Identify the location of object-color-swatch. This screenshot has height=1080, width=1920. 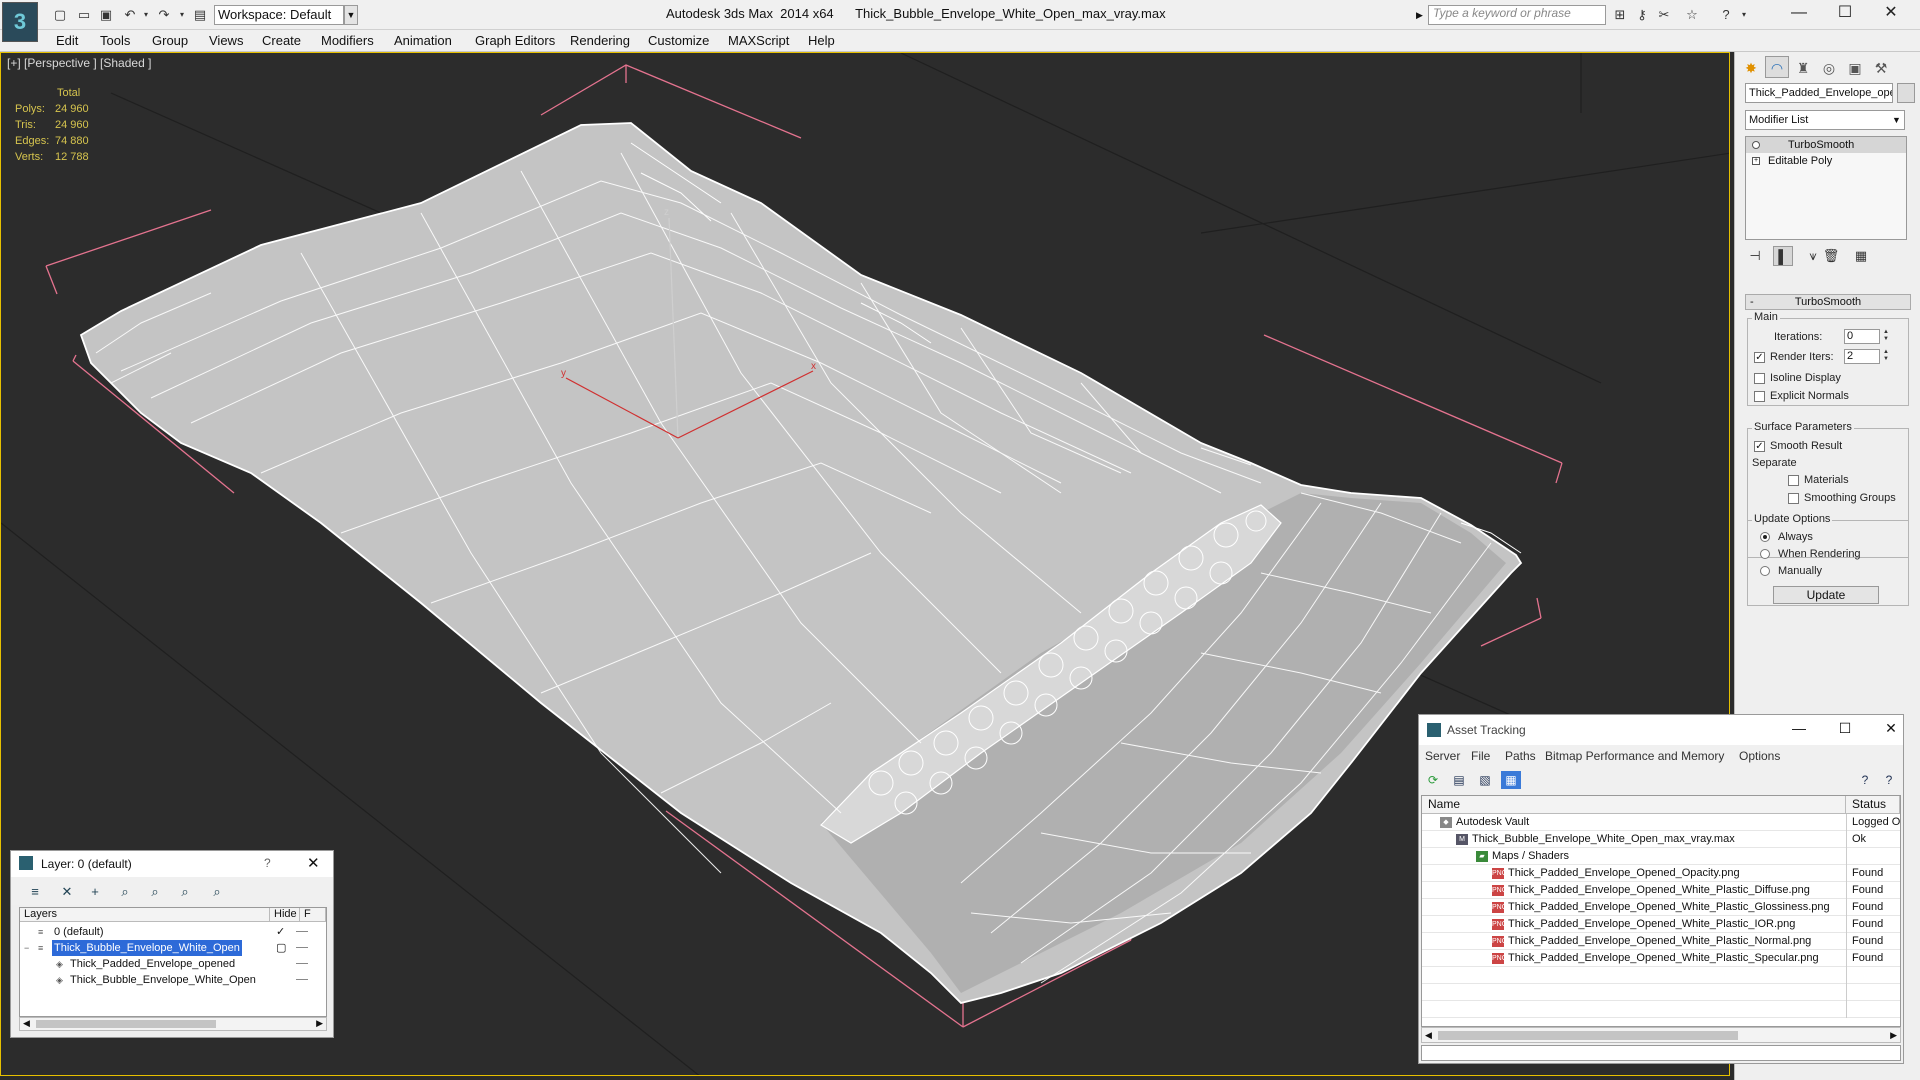
(1906, 93).